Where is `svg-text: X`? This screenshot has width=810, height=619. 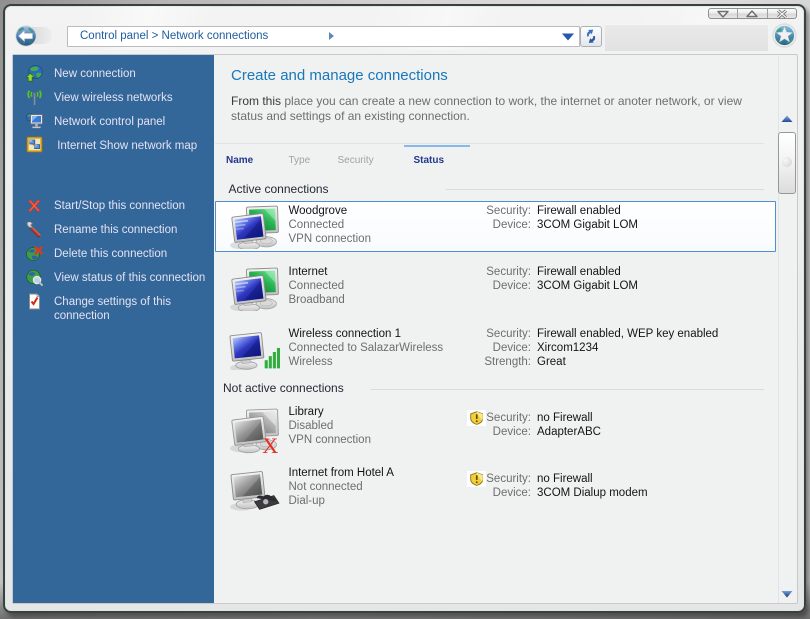 svg-text: X is located at coordinates (270, 444).